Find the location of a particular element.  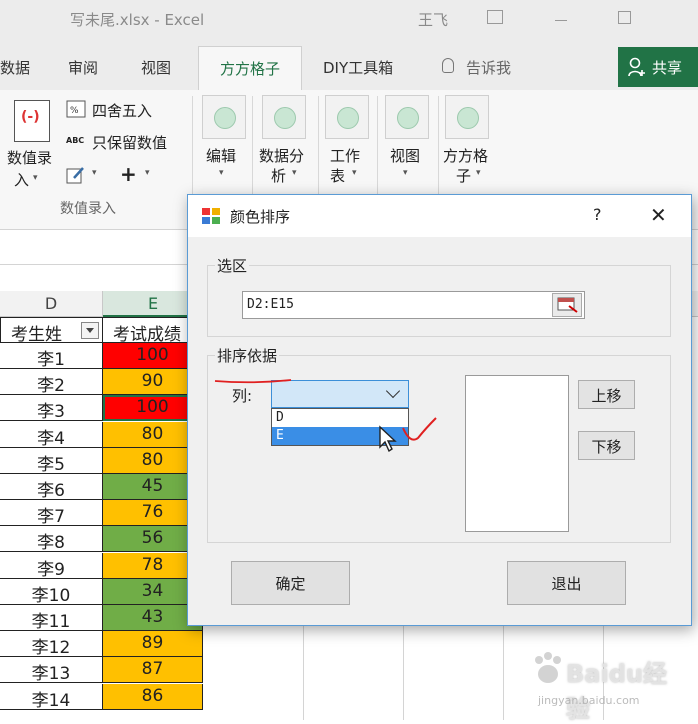

edit-button: 编辑 is located at coordinates (221, 156).